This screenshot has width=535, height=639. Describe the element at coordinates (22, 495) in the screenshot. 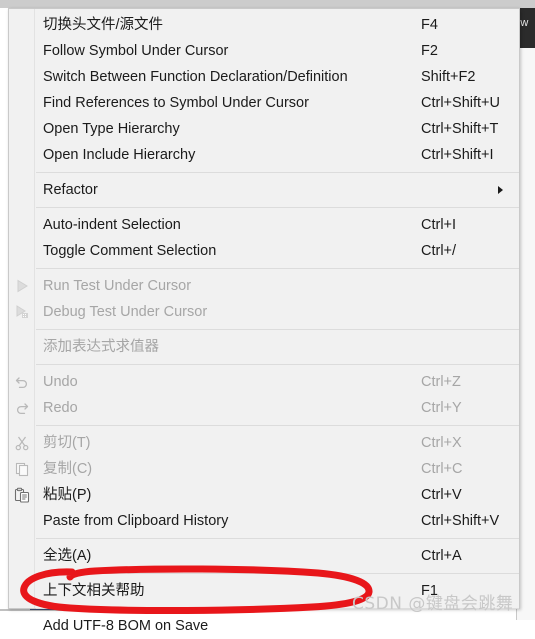

I see `paste-icon` at that location.